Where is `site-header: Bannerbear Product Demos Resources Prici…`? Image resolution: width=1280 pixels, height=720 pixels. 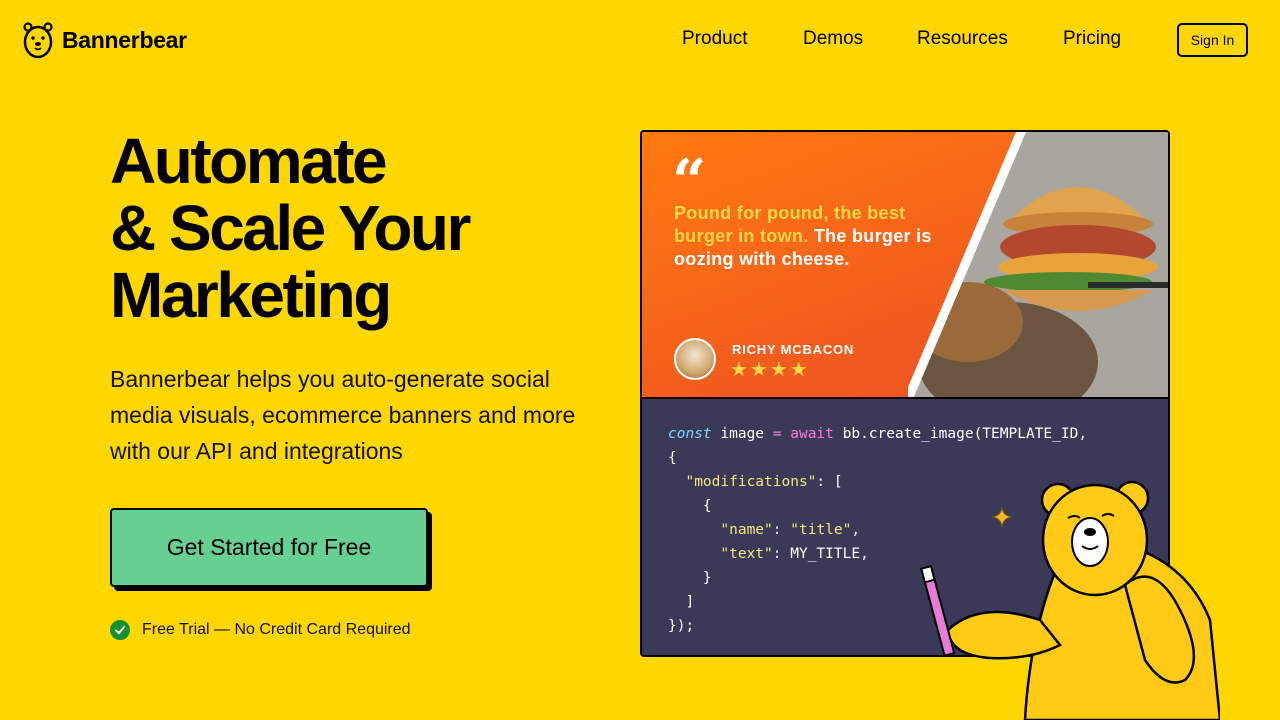
site-header: Bannerbear Product Demos Resources Prici… is located at coordinates (640, 40).